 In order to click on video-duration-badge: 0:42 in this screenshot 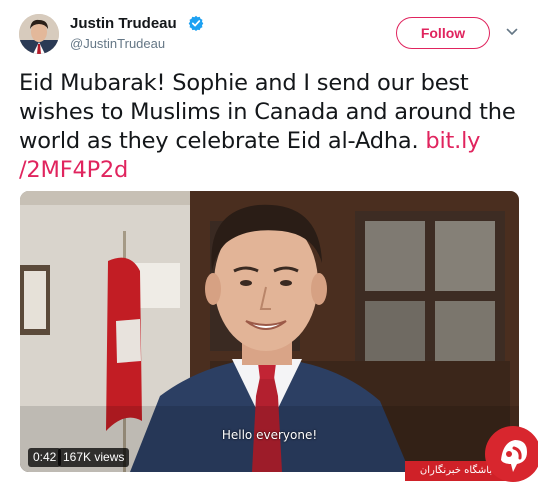, I will do `click(45, 457)`.